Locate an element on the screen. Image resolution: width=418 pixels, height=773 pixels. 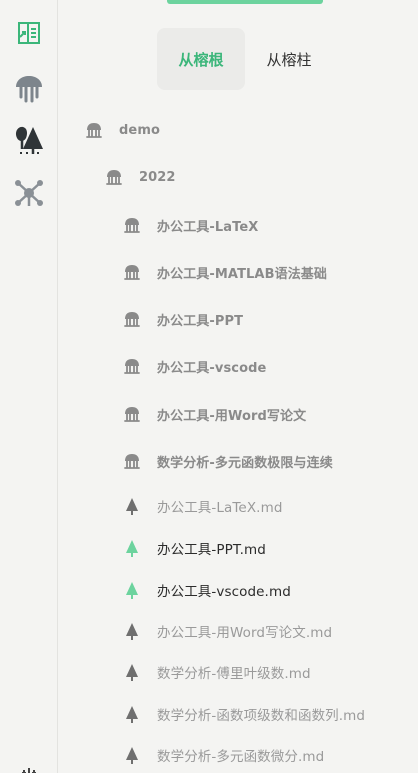
tree-folder-item: 办公工具-vscode is located at coordinates (194, 366).